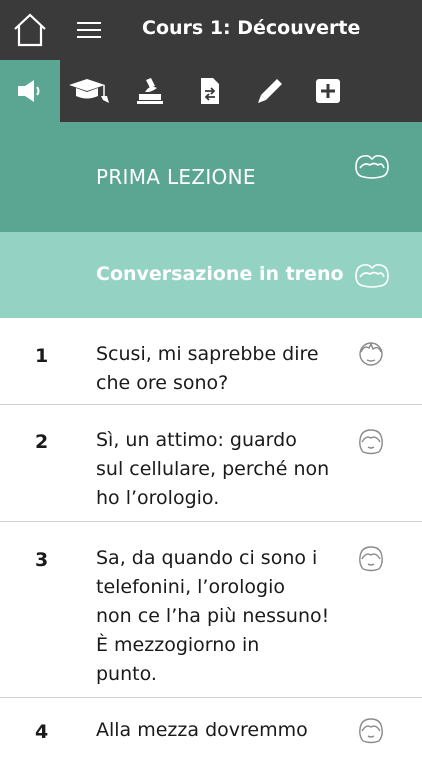 This screenshot has height=758, width=422. I want to click on speaker-icon, so click(29, 91).